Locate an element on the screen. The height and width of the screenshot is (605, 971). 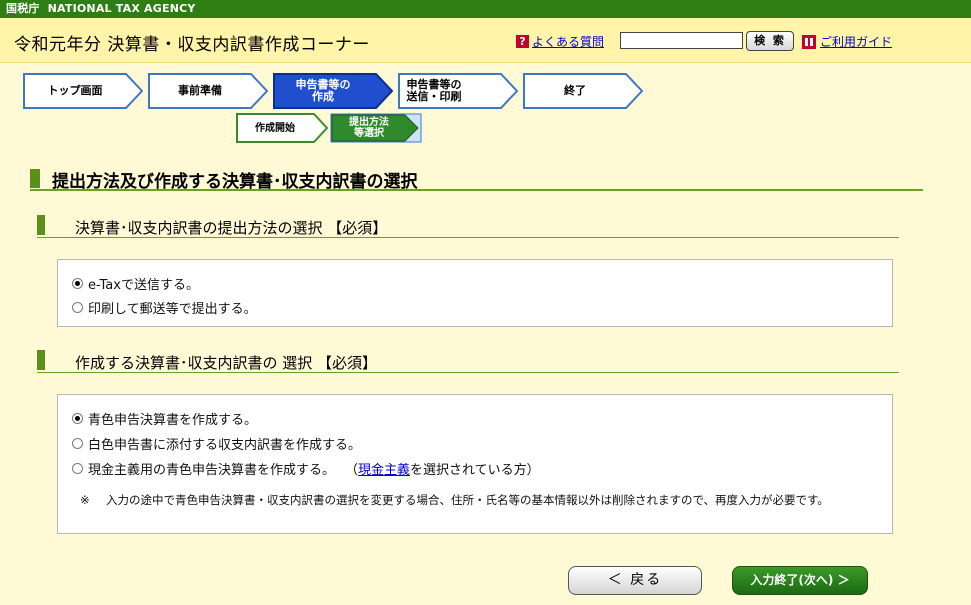
option-etax: e-Taxで送信する。 is located at coordinates (135, 283).